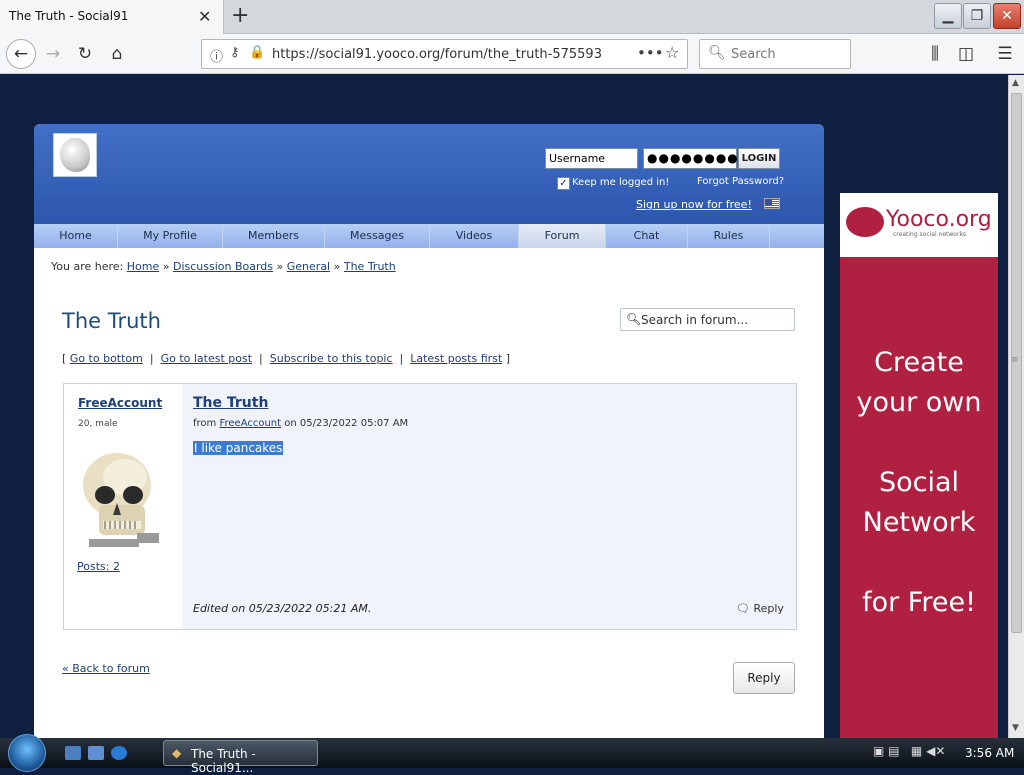 This screenshot has height=775, width=1024. I want to click on hamburger-menu-icon: ☰, so click(1005, 54).